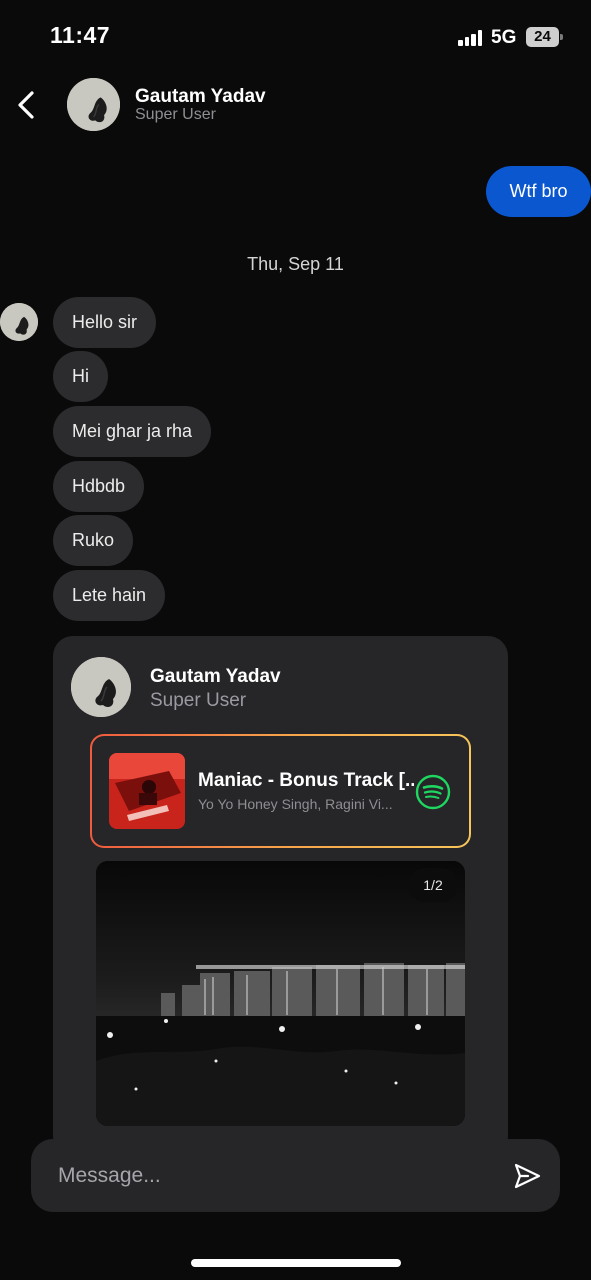 The width and height of the screenshot is (591, 1280). Describe the element at coordinates (433, 792) in the screenshot. I see `spotify-icon` at that location.